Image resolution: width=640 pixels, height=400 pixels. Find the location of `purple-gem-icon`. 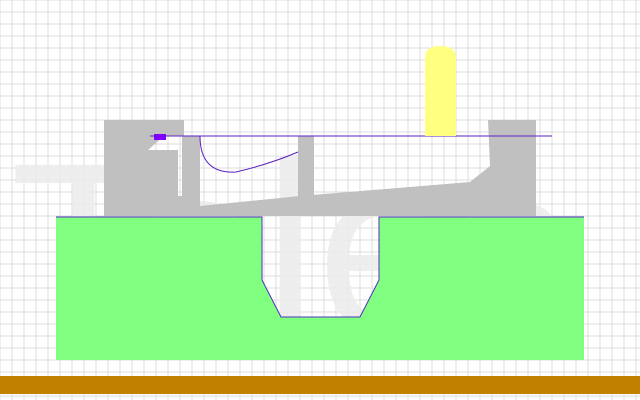

purple-gem-icon is located at coordinates (160, 137).